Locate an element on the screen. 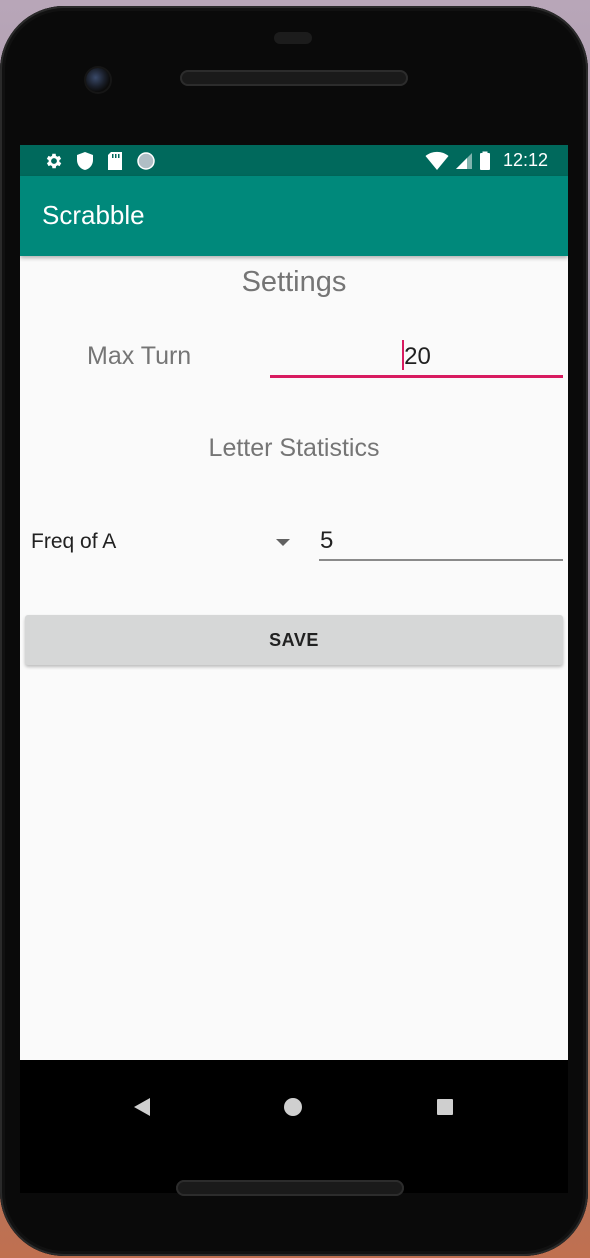 The image size is (590, 1258). letter-frequency-dropdown: Freq of A is located at coordinates (166, 542).